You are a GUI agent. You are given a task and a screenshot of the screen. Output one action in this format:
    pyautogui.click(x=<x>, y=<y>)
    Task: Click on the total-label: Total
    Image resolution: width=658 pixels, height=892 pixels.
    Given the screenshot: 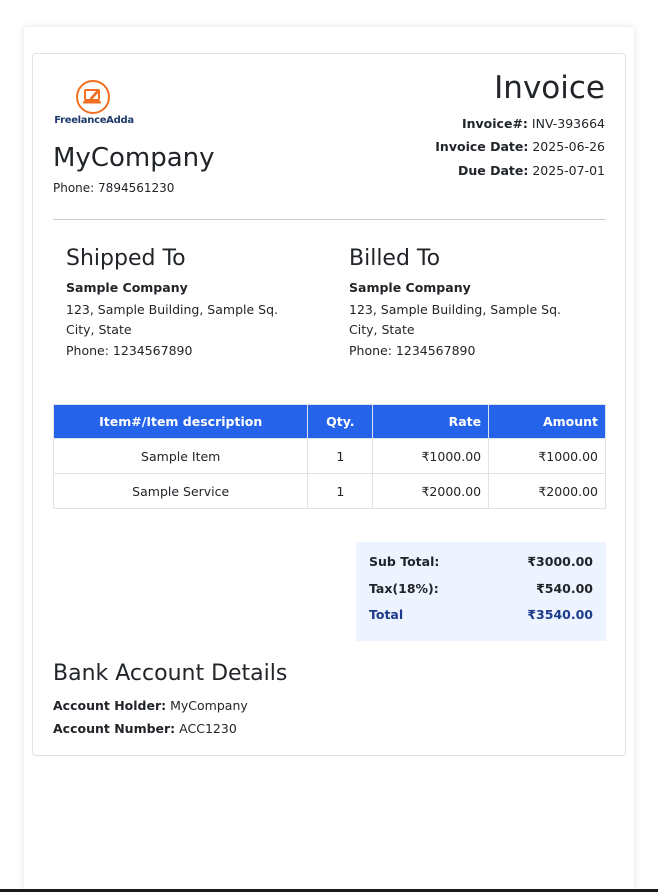 What is the action you would take?
    pyautogui.click(x=386, y=614)
    